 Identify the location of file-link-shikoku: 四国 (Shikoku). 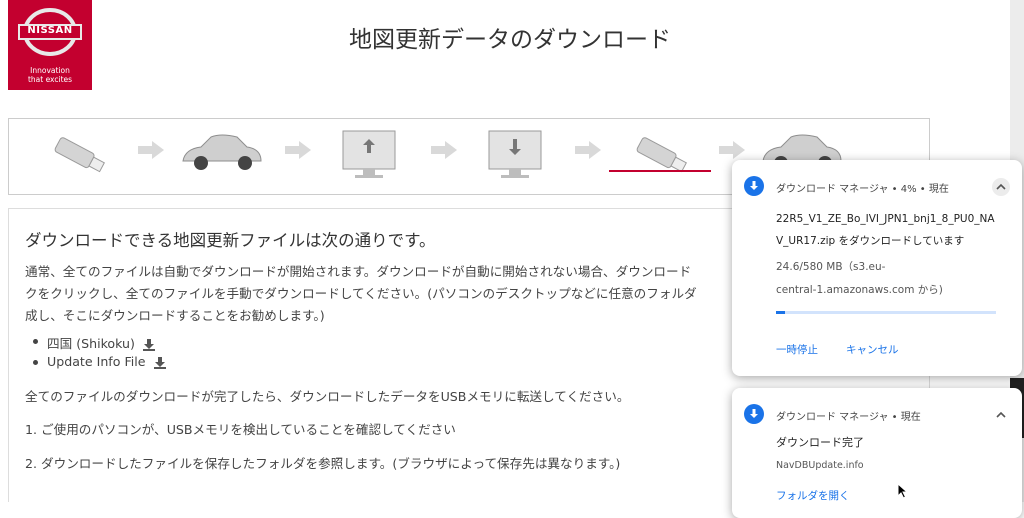
(94, 342).